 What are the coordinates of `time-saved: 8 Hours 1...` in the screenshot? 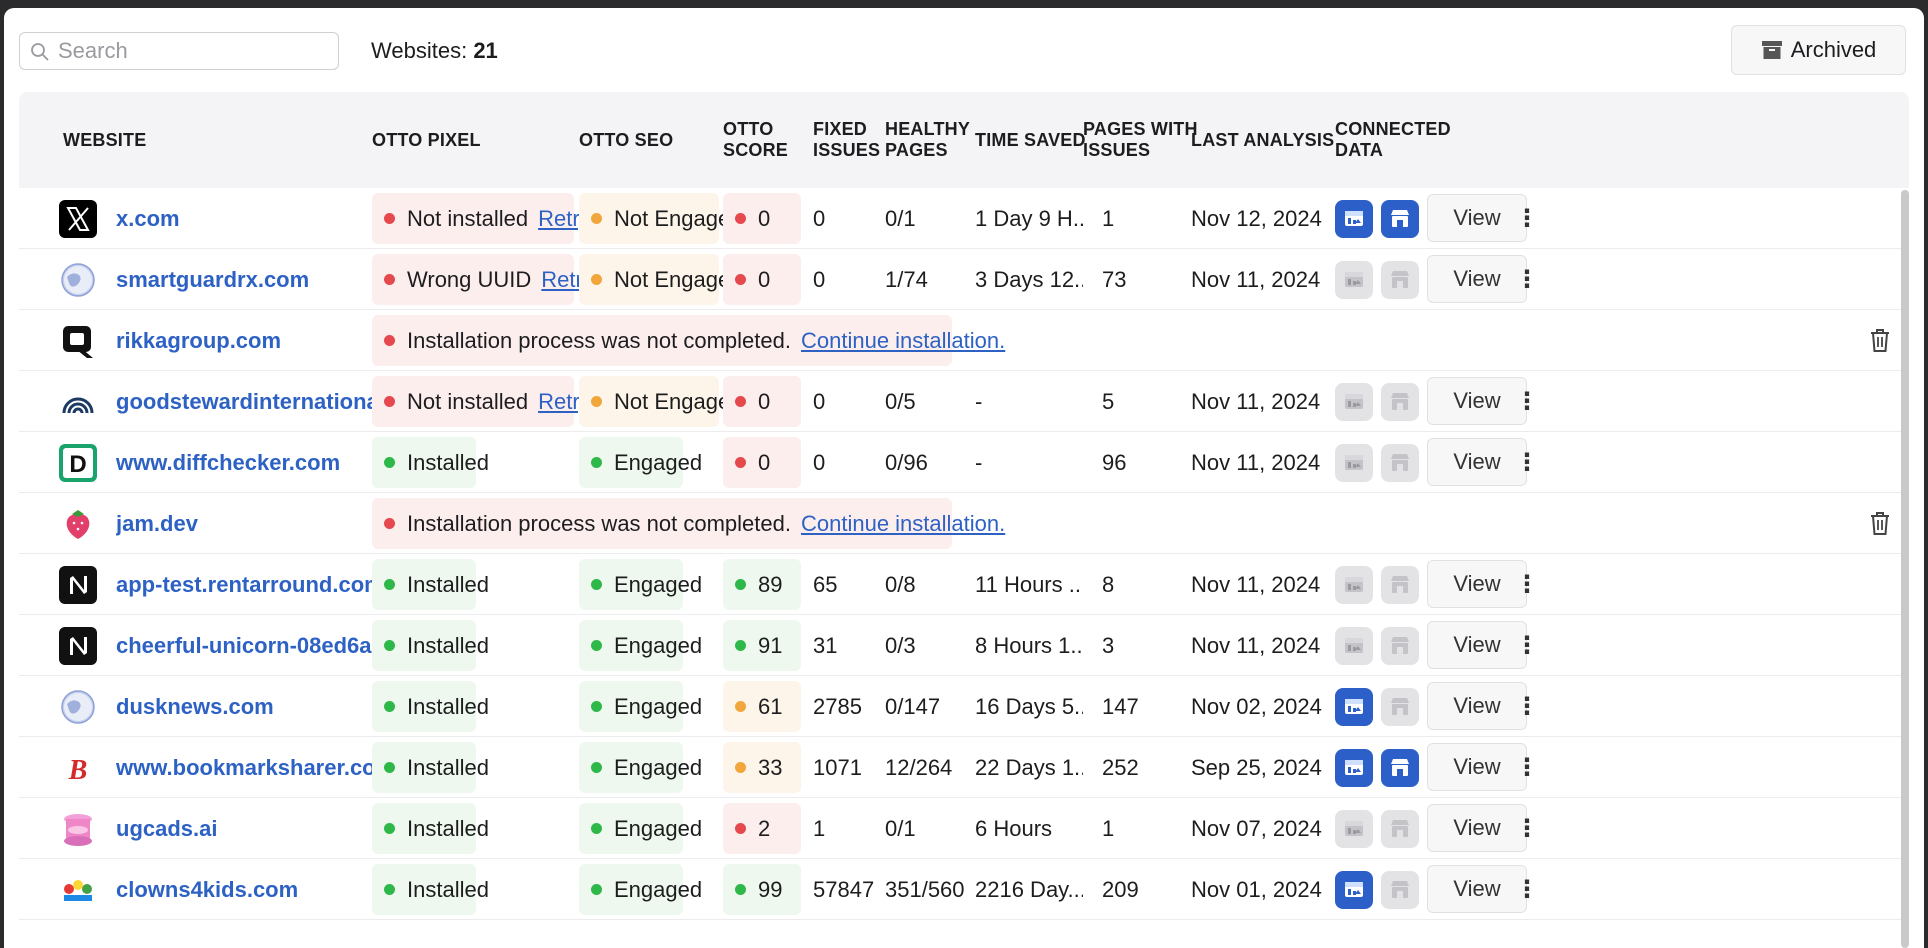 It's located at (1029, 645).